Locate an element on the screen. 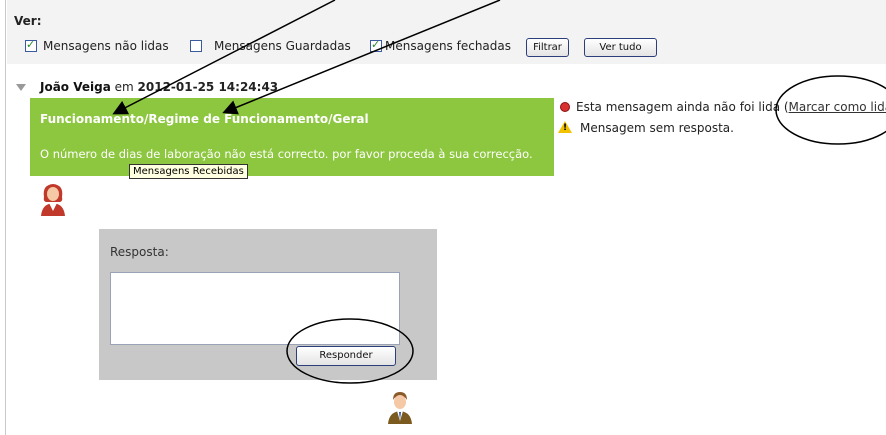  annotation-circle-mark-read is located at coordinates (830, 110).